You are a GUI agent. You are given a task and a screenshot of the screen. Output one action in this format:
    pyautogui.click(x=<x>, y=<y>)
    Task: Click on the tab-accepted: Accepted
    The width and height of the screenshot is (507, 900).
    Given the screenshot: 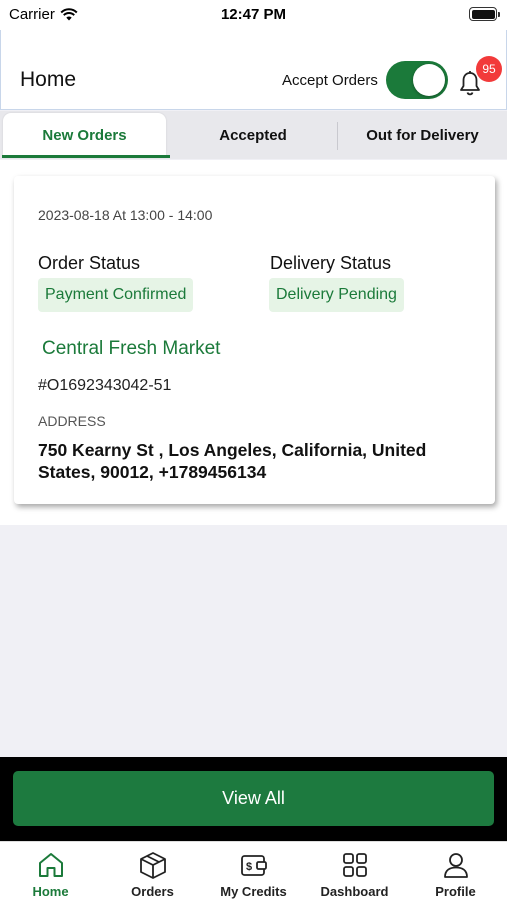 What is the action you would take?
    pyautogui.click(x=253, y=135)
    